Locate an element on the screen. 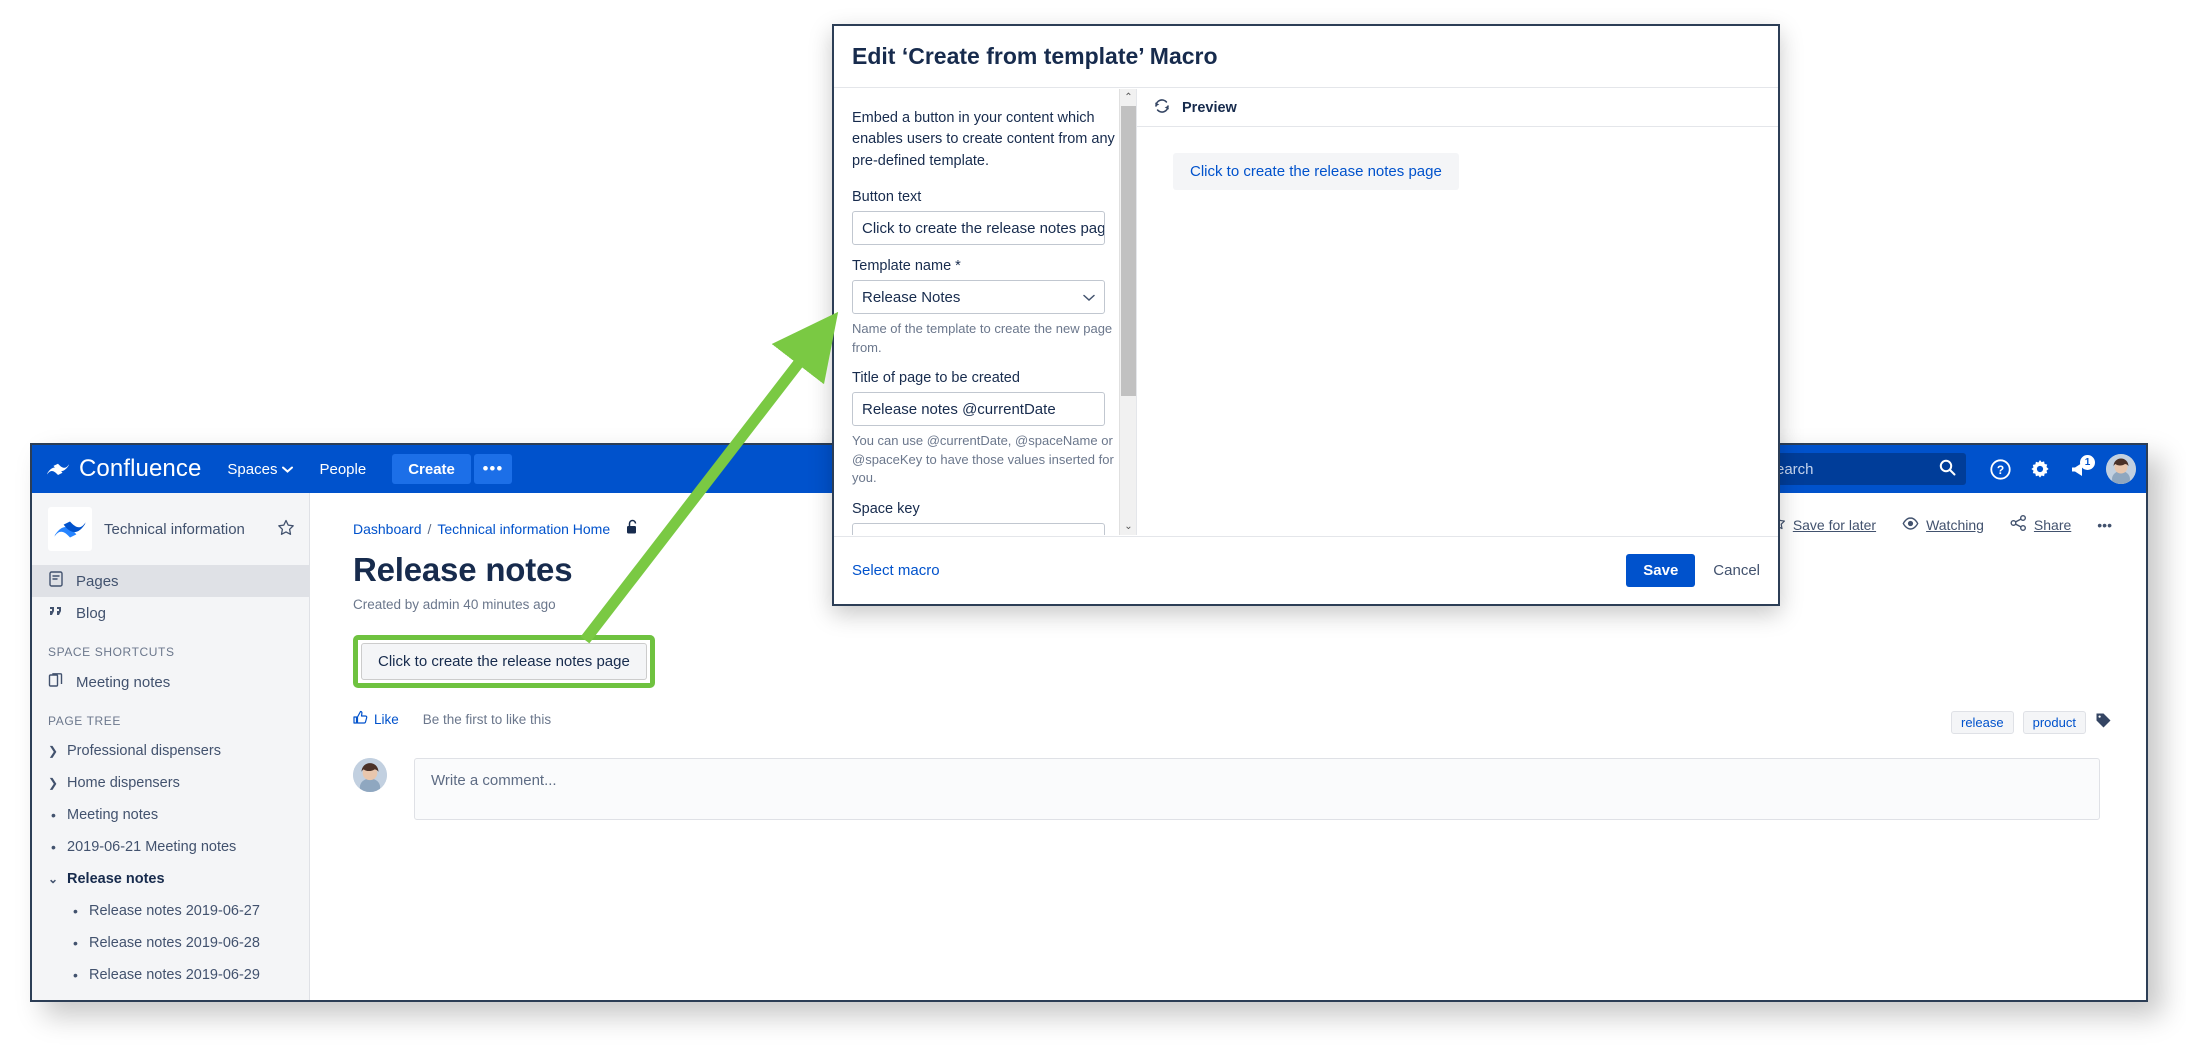 This screenshot has width=2186, height=1055. share-button: Share is located at coordinates (2040, 524).